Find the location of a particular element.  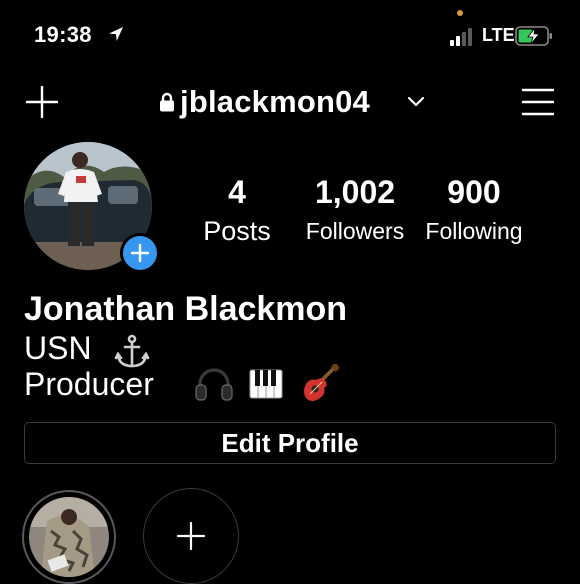

posts-count: 4 is located at coordinates (237, 192).